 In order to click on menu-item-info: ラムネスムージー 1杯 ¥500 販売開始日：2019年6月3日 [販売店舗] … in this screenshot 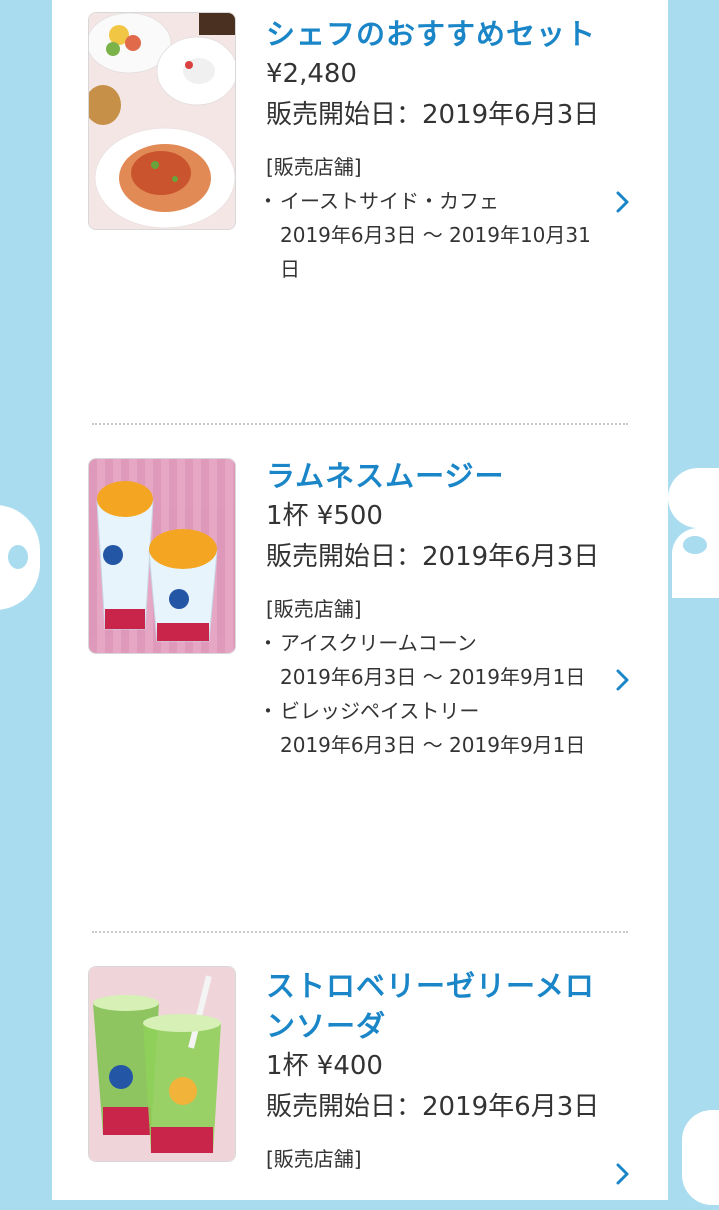, I will do `click(432, 609)`.